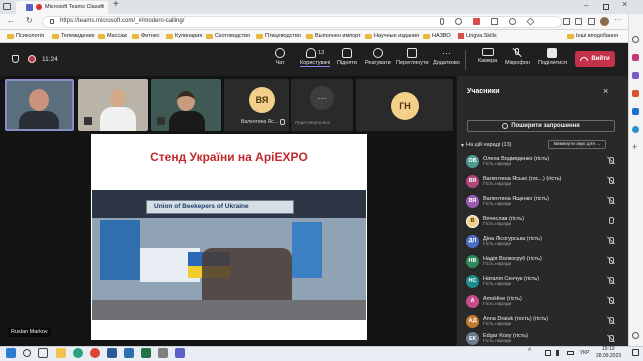  I want to click on photos-icon, so click(129, 353).